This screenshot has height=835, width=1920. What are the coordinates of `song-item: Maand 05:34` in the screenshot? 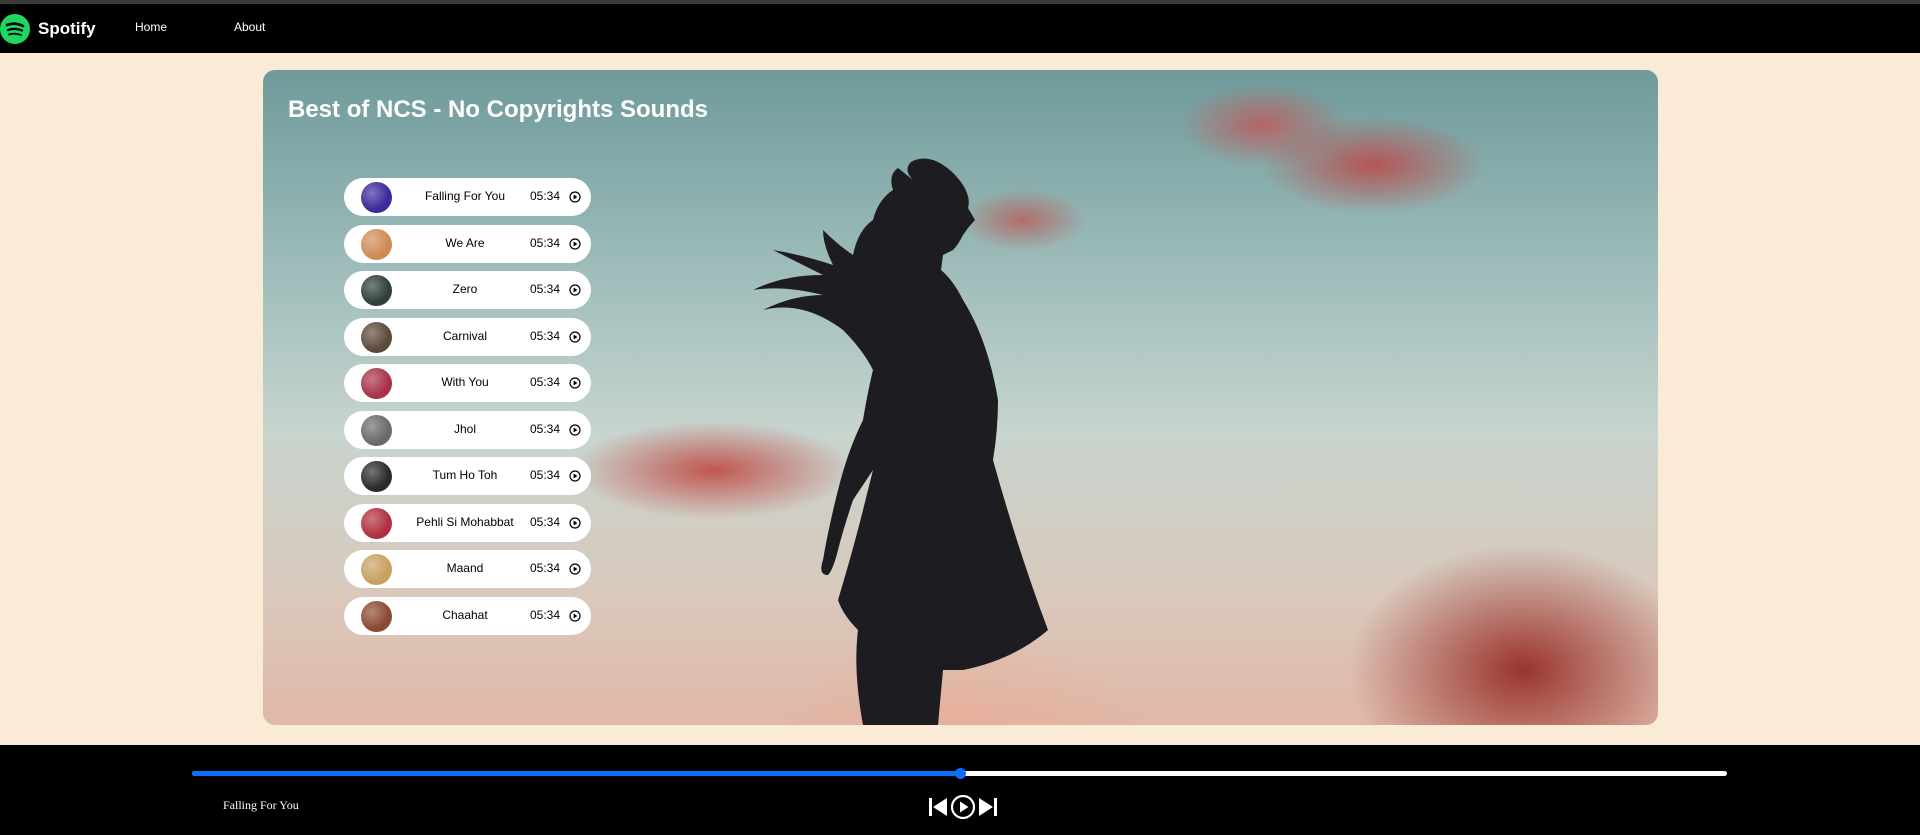 It's located at (467, 569).